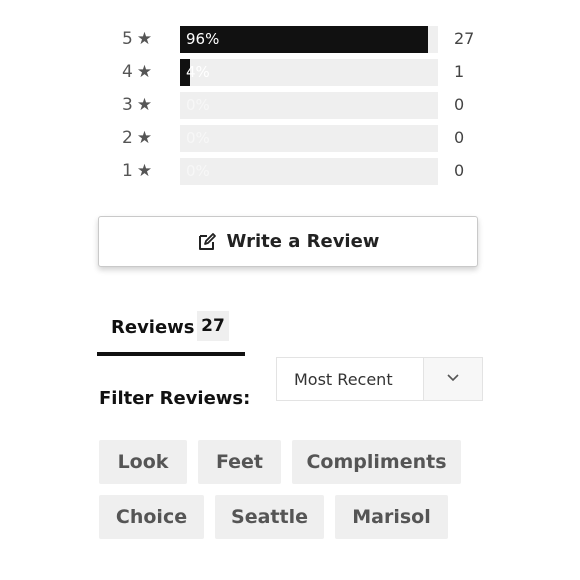 The height and width of the screenshot is (580, 580). Describe the element at coordinates (309, 39) in the screenshot. I see `rating-bar: 96%` at that location.